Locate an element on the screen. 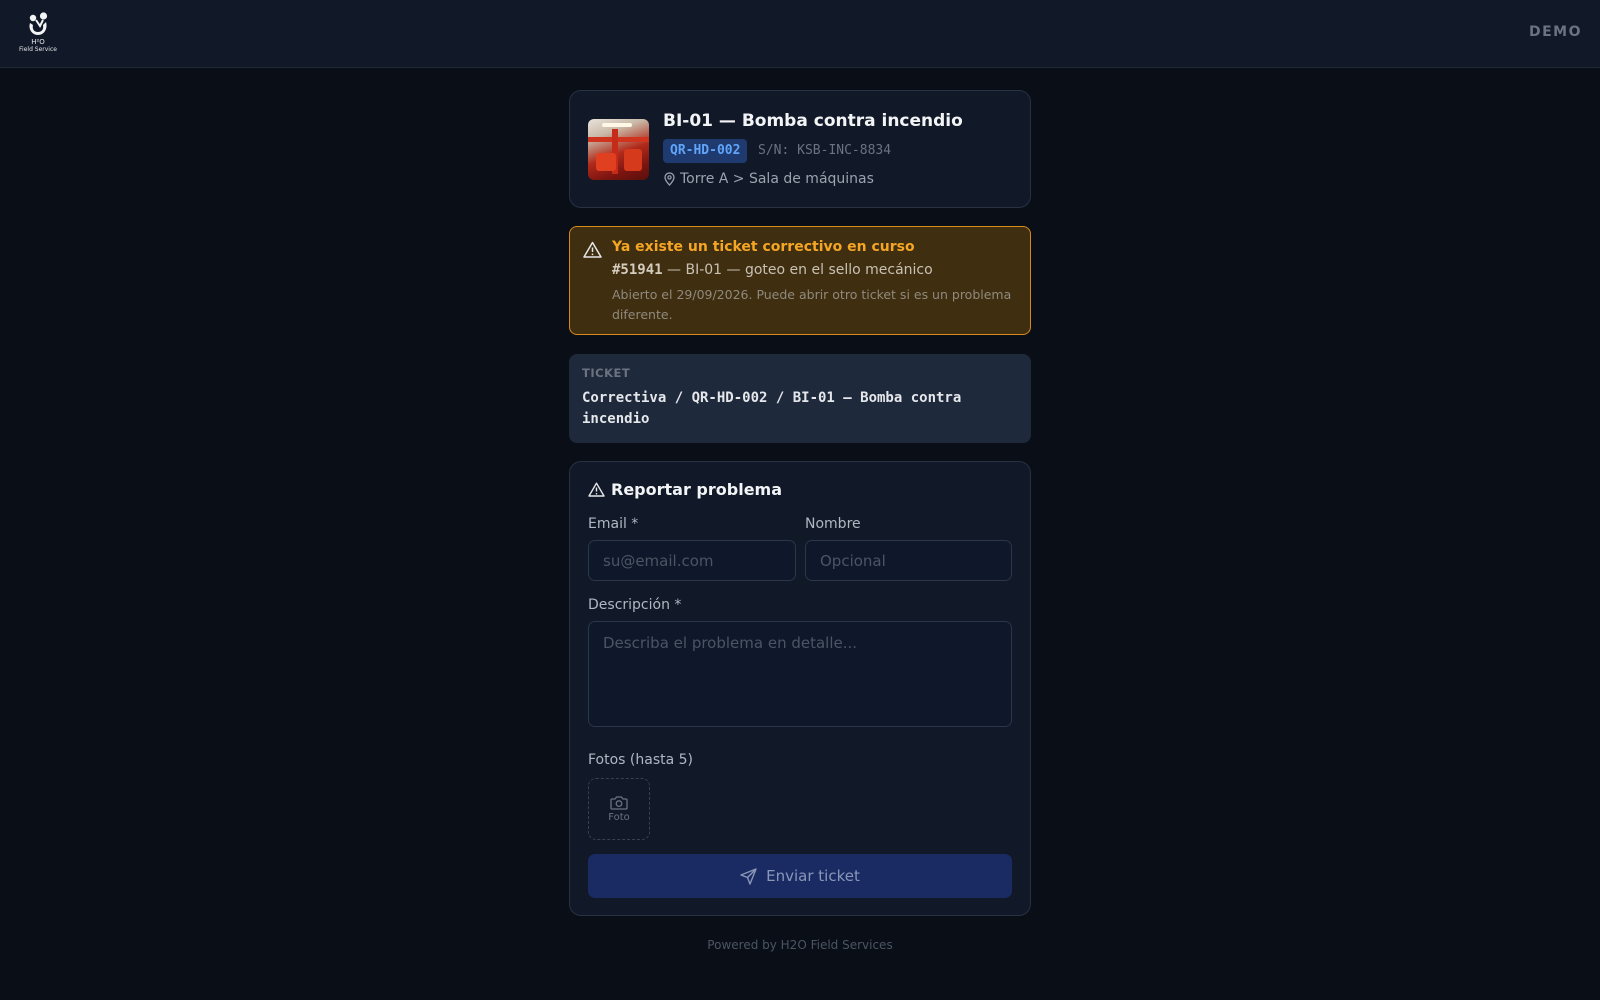  logo-text: H²O is located at coordinates (38, 42).